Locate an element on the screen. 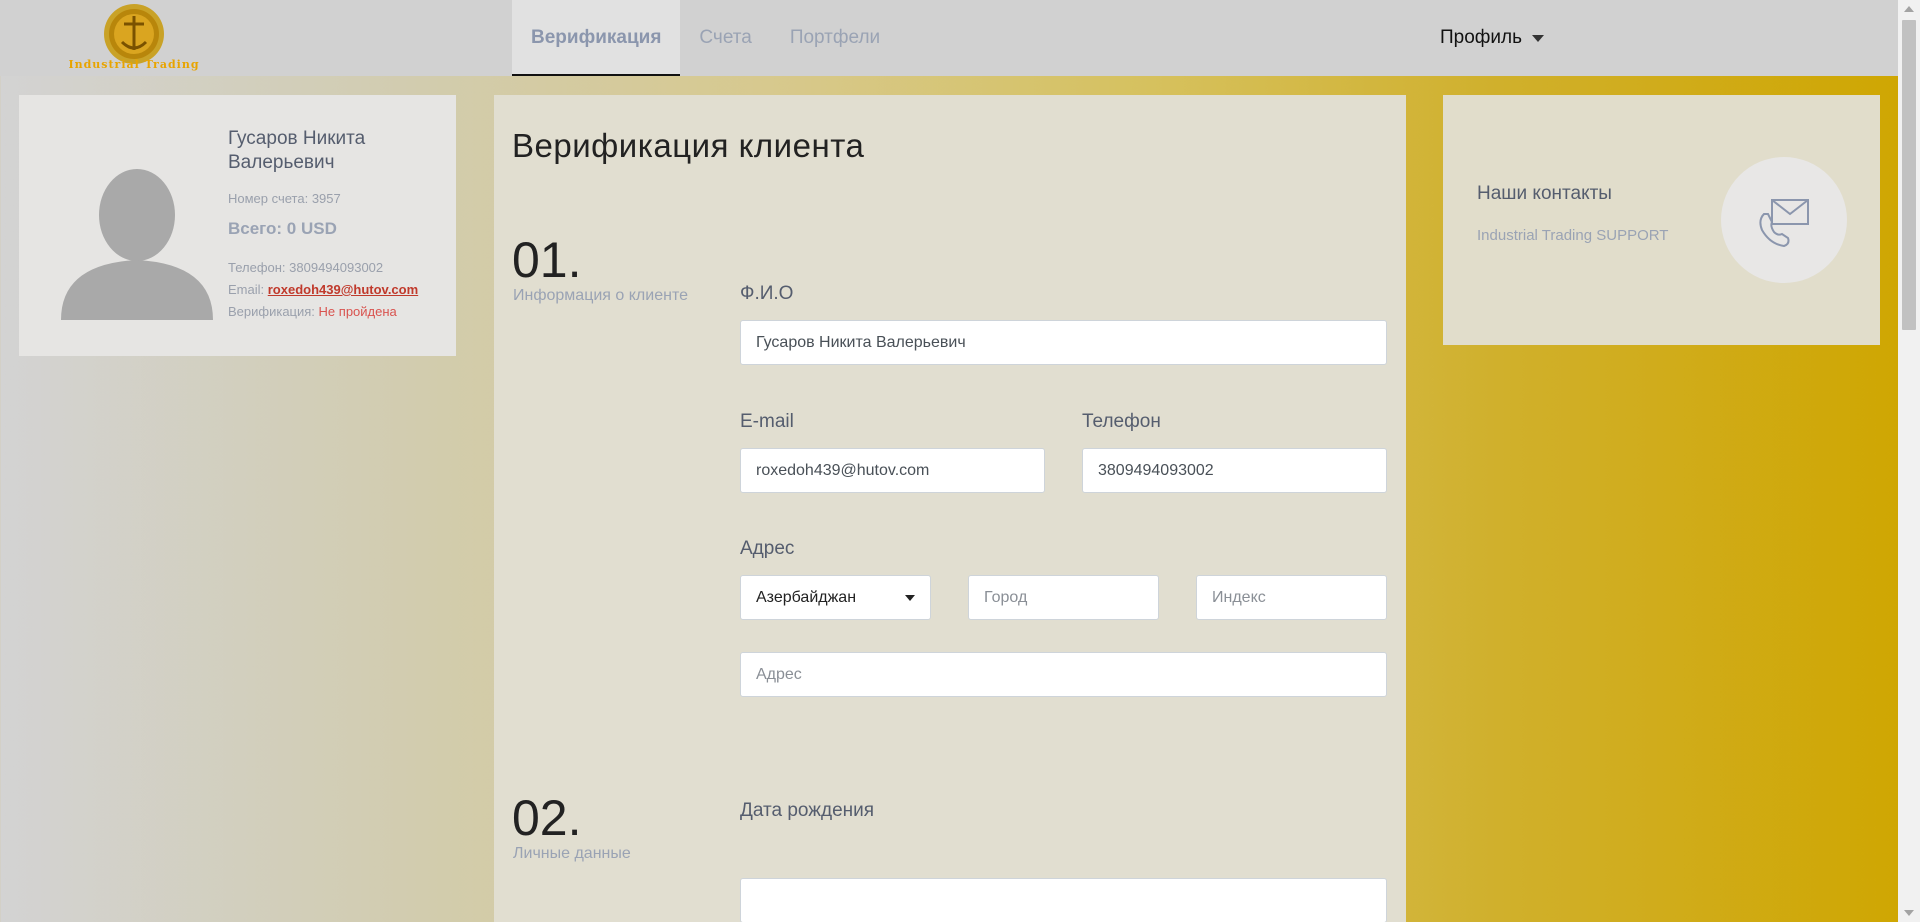  vertical-scrollbar is located at coordinates (1909, 461).